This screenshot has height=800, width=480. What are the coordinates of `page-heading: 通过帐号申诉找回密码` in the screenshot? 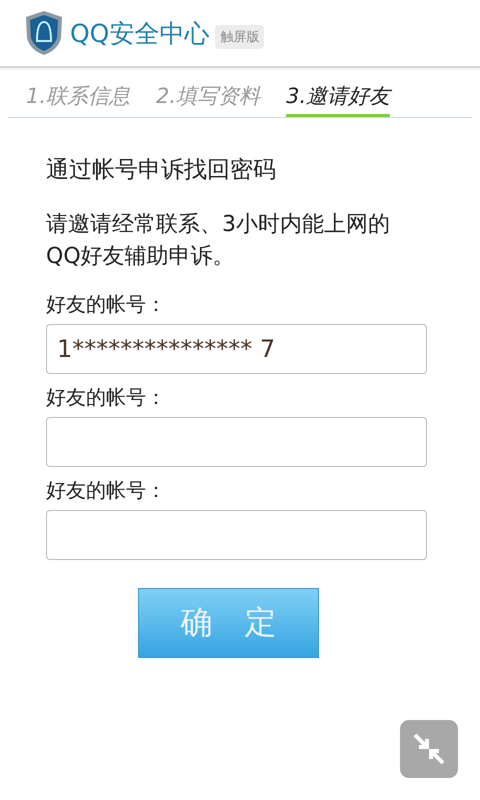 It's located at (161, 170).